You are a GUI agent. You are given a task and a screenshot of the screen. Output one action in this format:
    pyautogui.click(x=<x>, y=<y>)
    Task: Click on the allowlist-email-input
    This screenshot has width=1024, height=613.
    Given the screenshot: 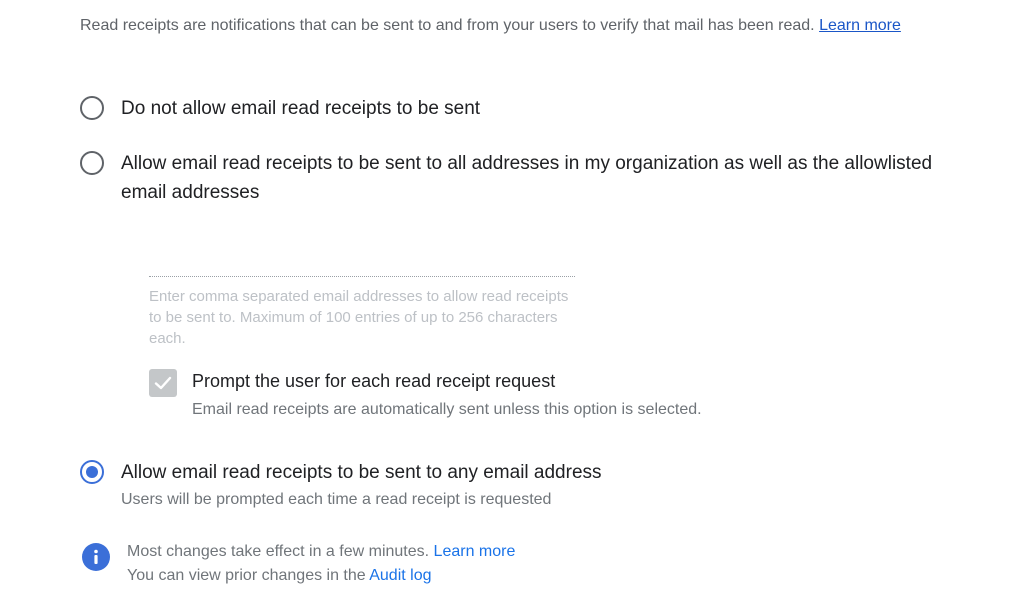 What is the action you would take?
    pyautogui.click(x=362, y=261)
    